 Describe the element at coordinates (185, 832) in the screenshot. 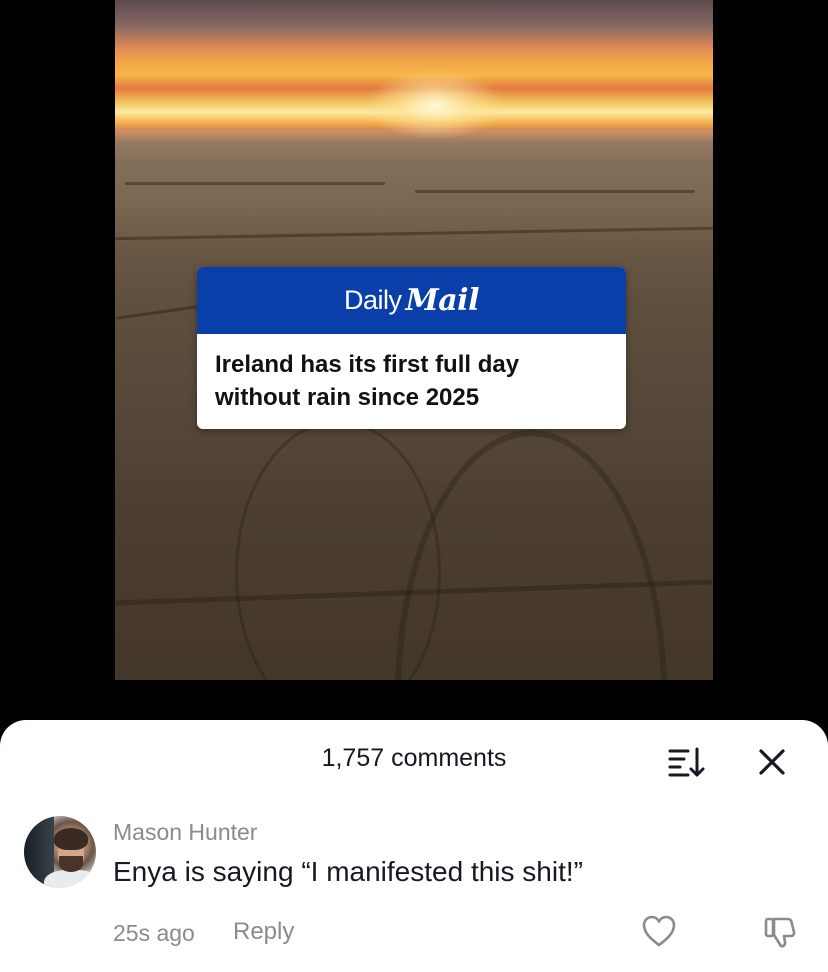

I see `comment-username: Mason Hunter` at that location.